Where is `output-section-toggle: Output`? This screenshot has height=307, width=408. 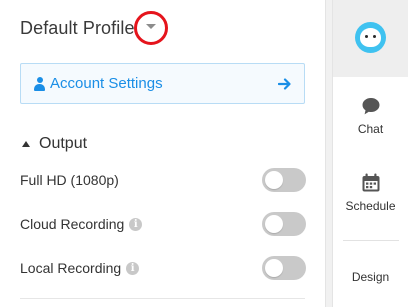
output-section-toggle: Output is located at coordinates (54, 144).